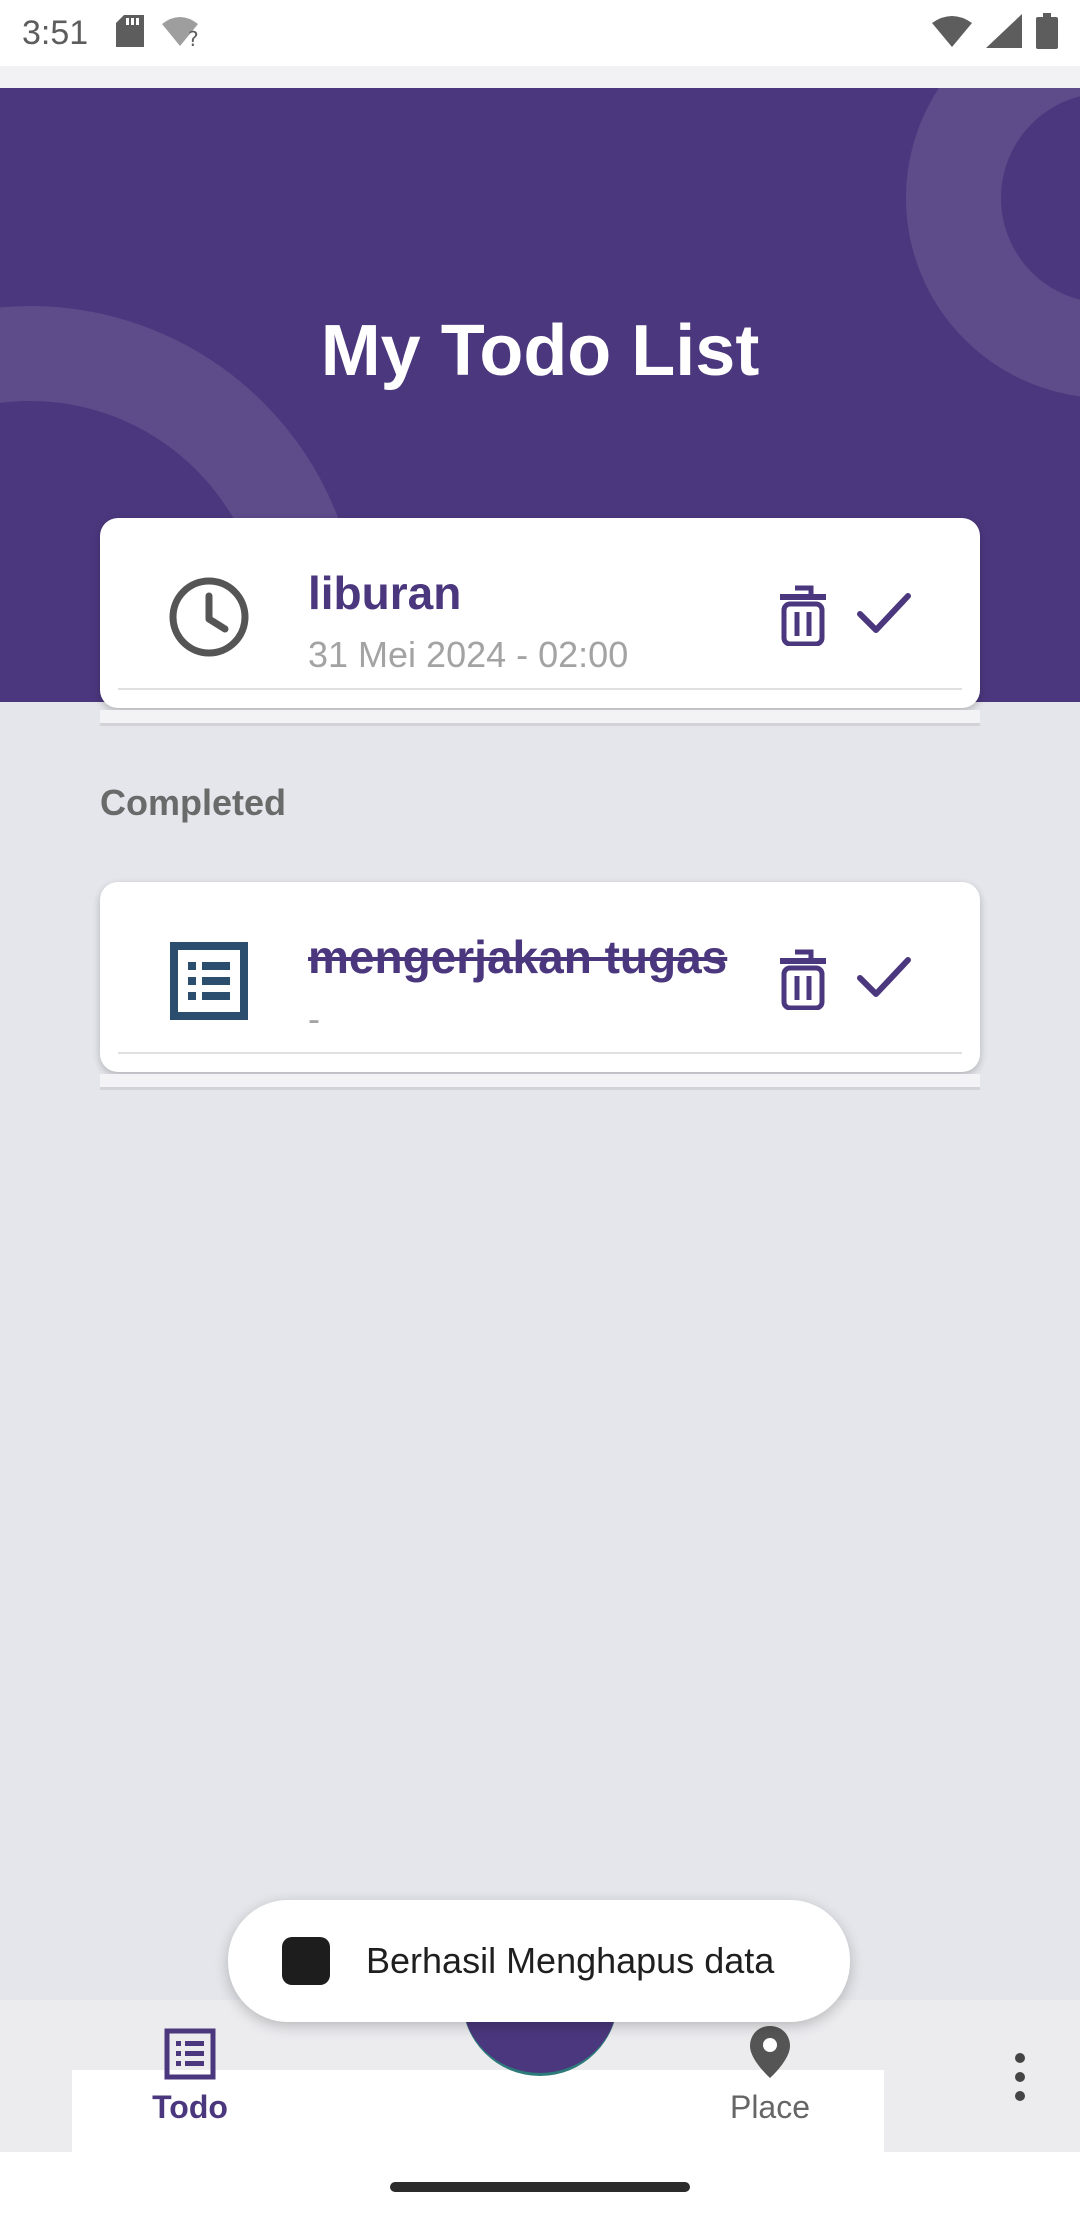 Image resolution: width=1080 pixels, height=2220 pixels. I want to click on status-time: 3:51, so click(55, 32).